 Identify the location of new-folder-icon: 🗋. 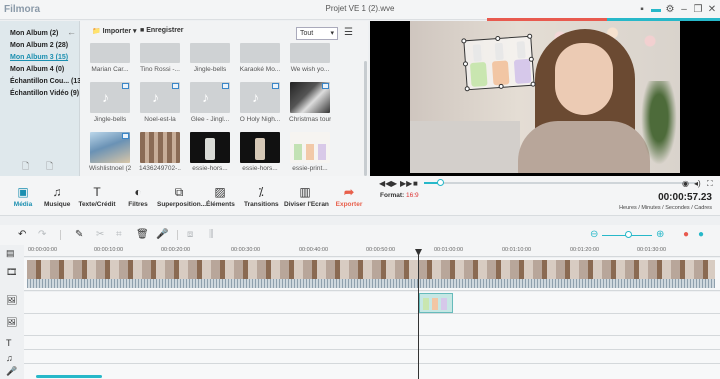
(25, 167).